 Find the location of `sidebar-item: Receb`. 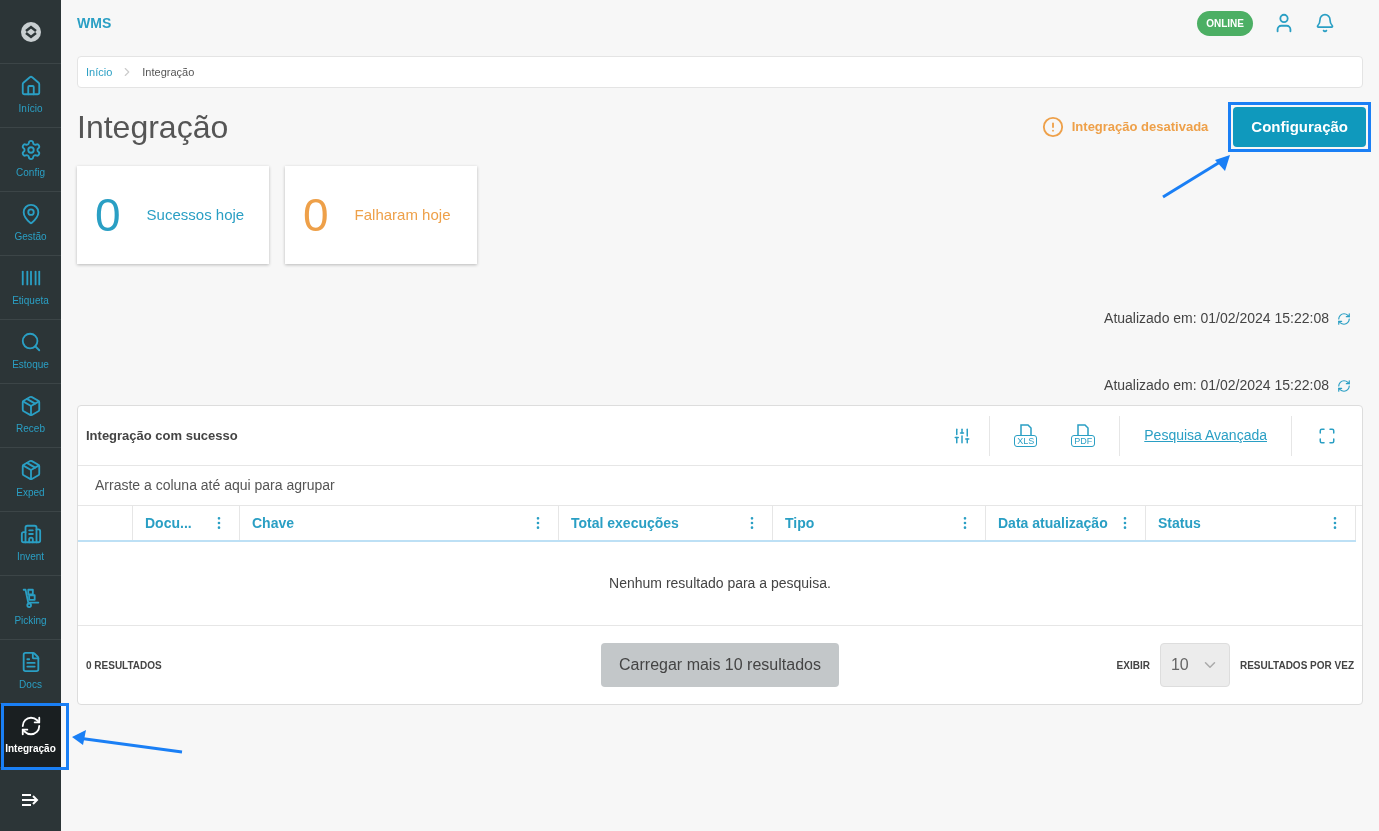

sidebar-item: Receb is located at coordinates (30, 416).